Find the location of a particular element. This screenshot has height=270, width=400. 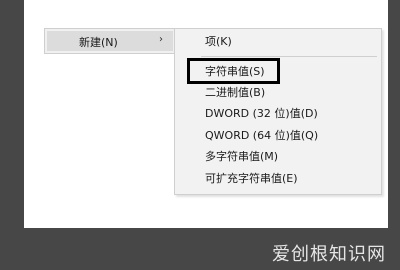

annotation-highlight-box is located at coordinates (233, 71).